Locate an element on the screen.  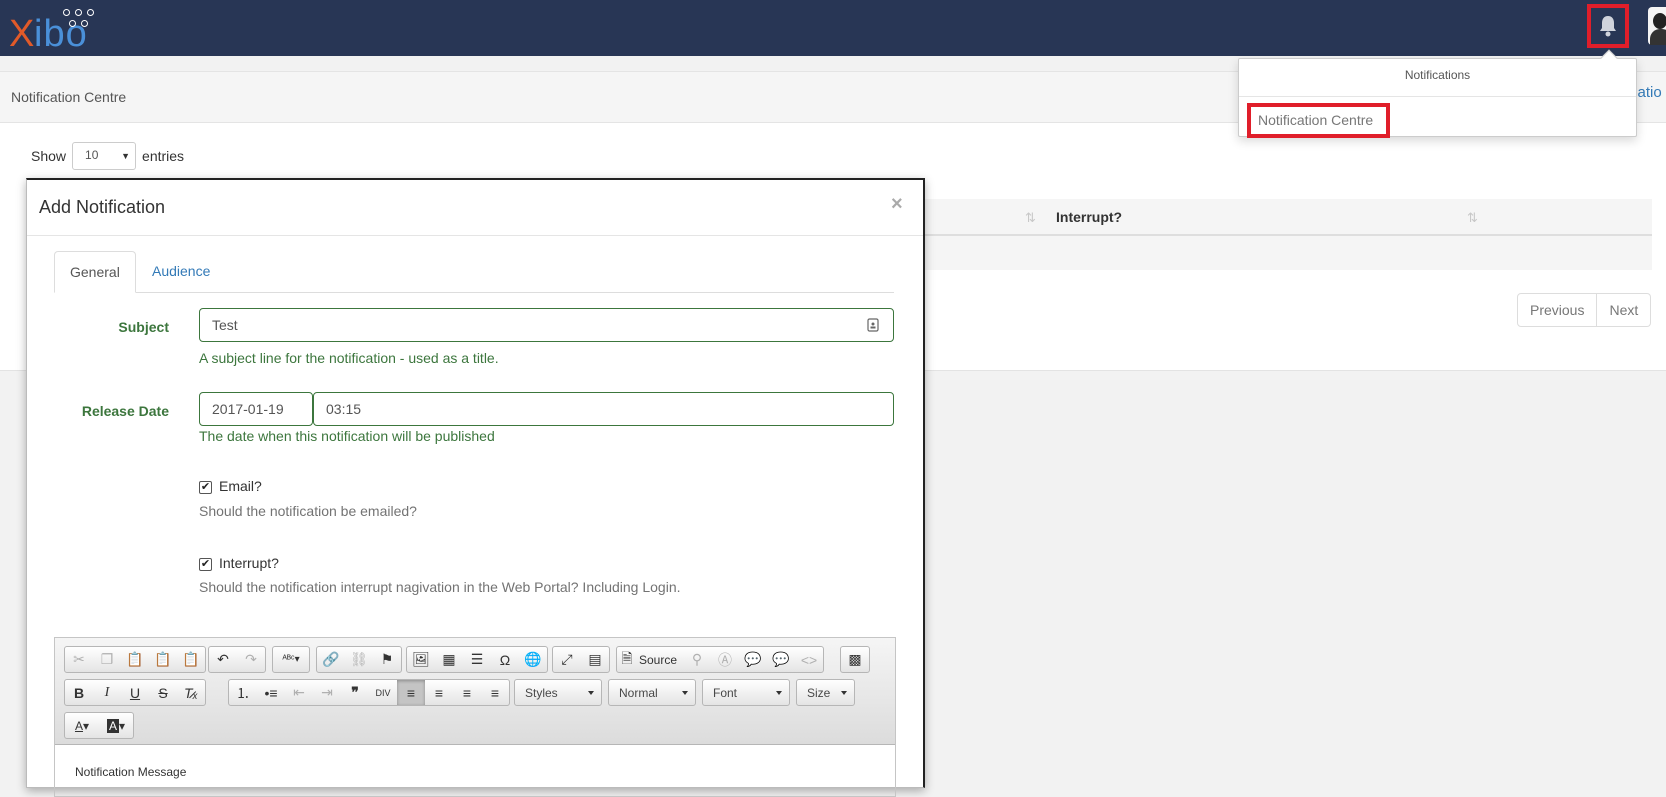
qrcode-icon: ▩ is located at coordinates (855, 659).